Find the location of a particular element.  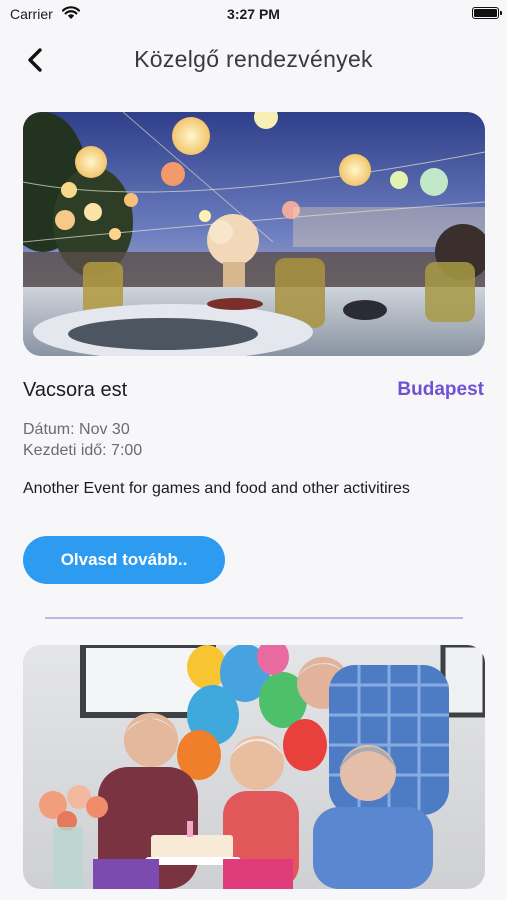

page-title: Közelgő rendezvények is located at coordinates (253, 59).